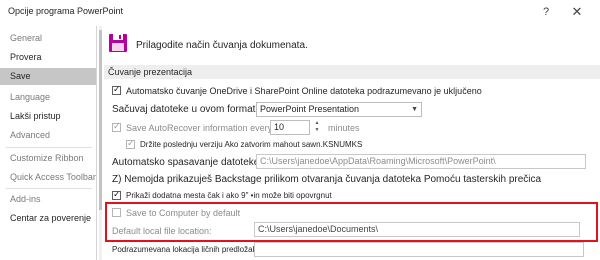  Describe the element at coordinates (150, 72) in the screenshot. I see `section-title: Čuvanje prezentacija` at that location.